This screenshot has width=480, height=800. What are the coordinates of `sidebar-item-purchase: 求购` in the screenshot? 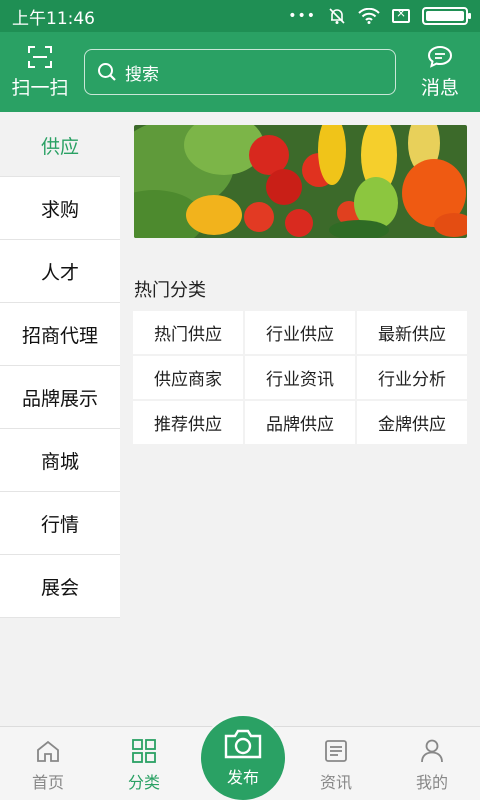 It's located at (60, 208).